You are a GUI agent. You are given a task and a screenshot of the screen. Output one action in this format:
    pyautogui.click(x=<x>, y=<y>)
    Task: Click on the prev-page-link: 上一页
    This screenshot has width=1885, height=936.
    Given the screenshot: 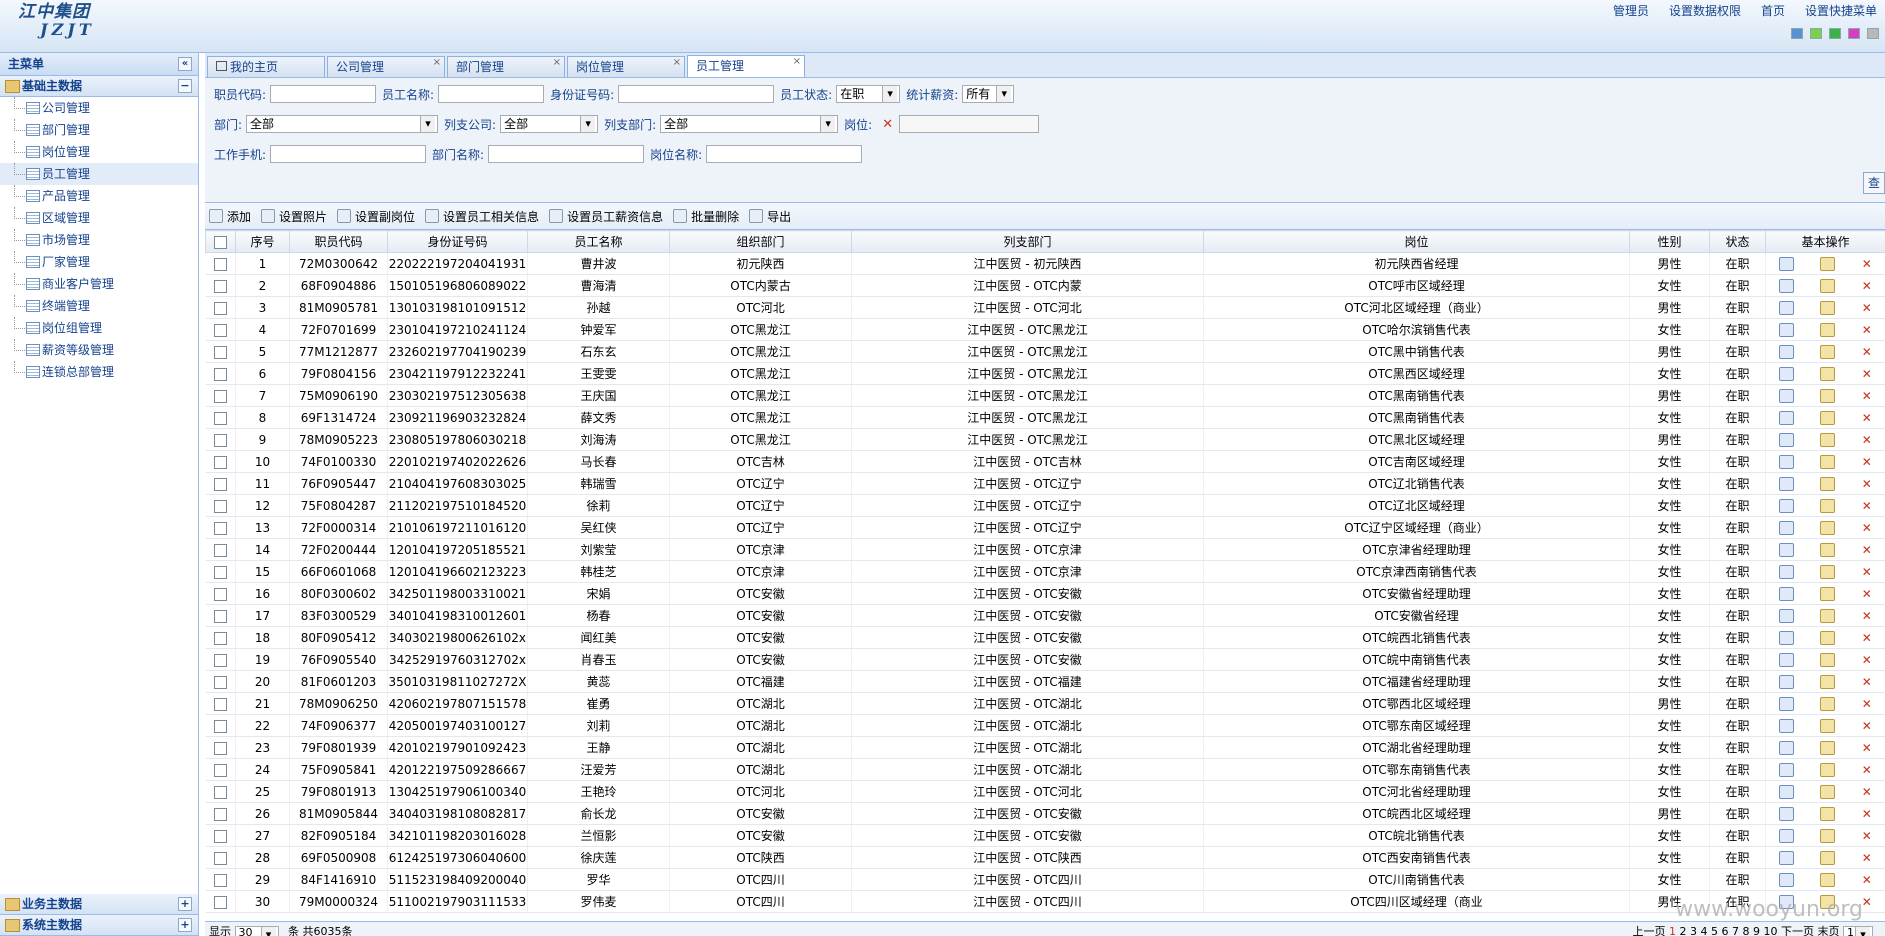 What is the action you would take?
    pyautogui.click(x=1649, y=930)
    